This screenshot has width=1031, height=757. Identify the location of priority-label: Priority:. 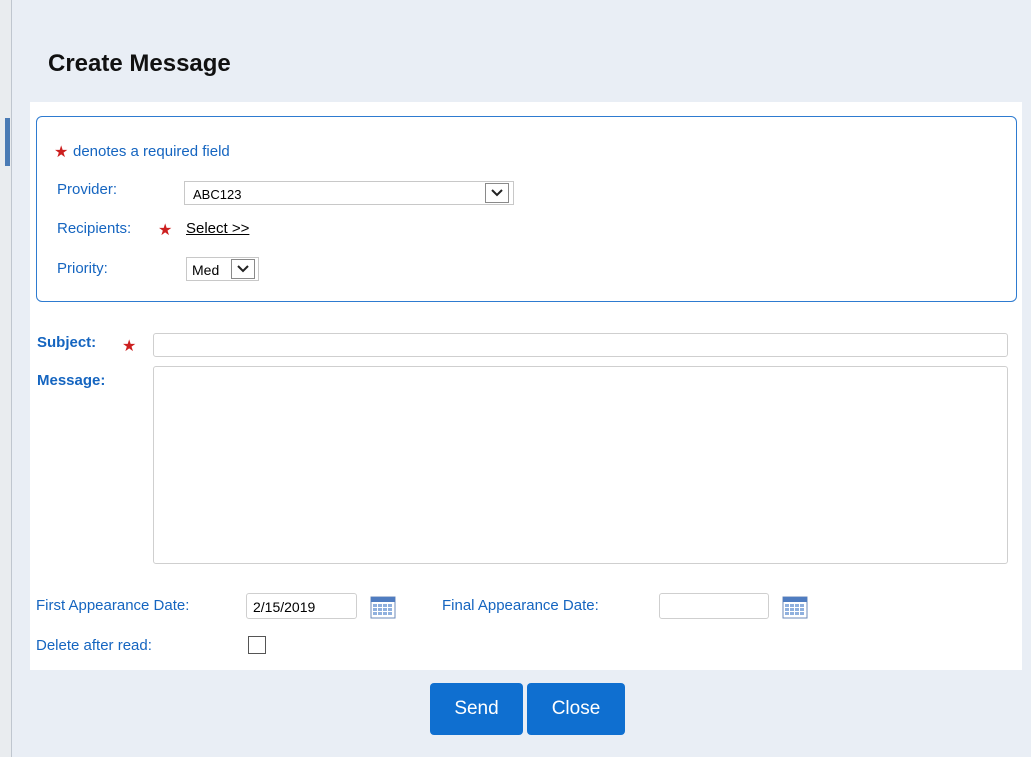
(82, 268).